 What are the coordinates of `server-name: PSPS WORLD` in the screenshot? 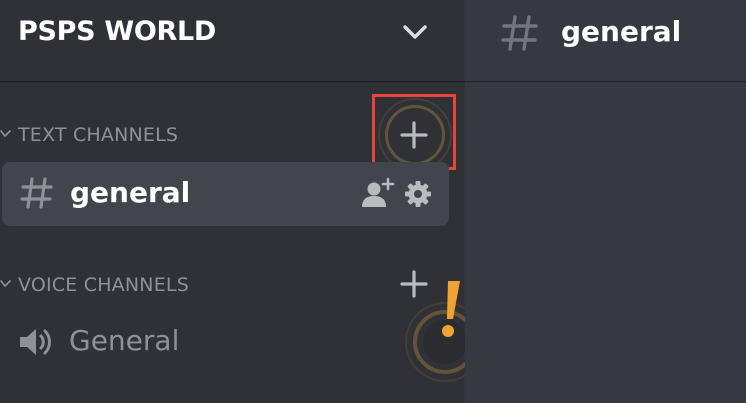 It's located at (117, 31).